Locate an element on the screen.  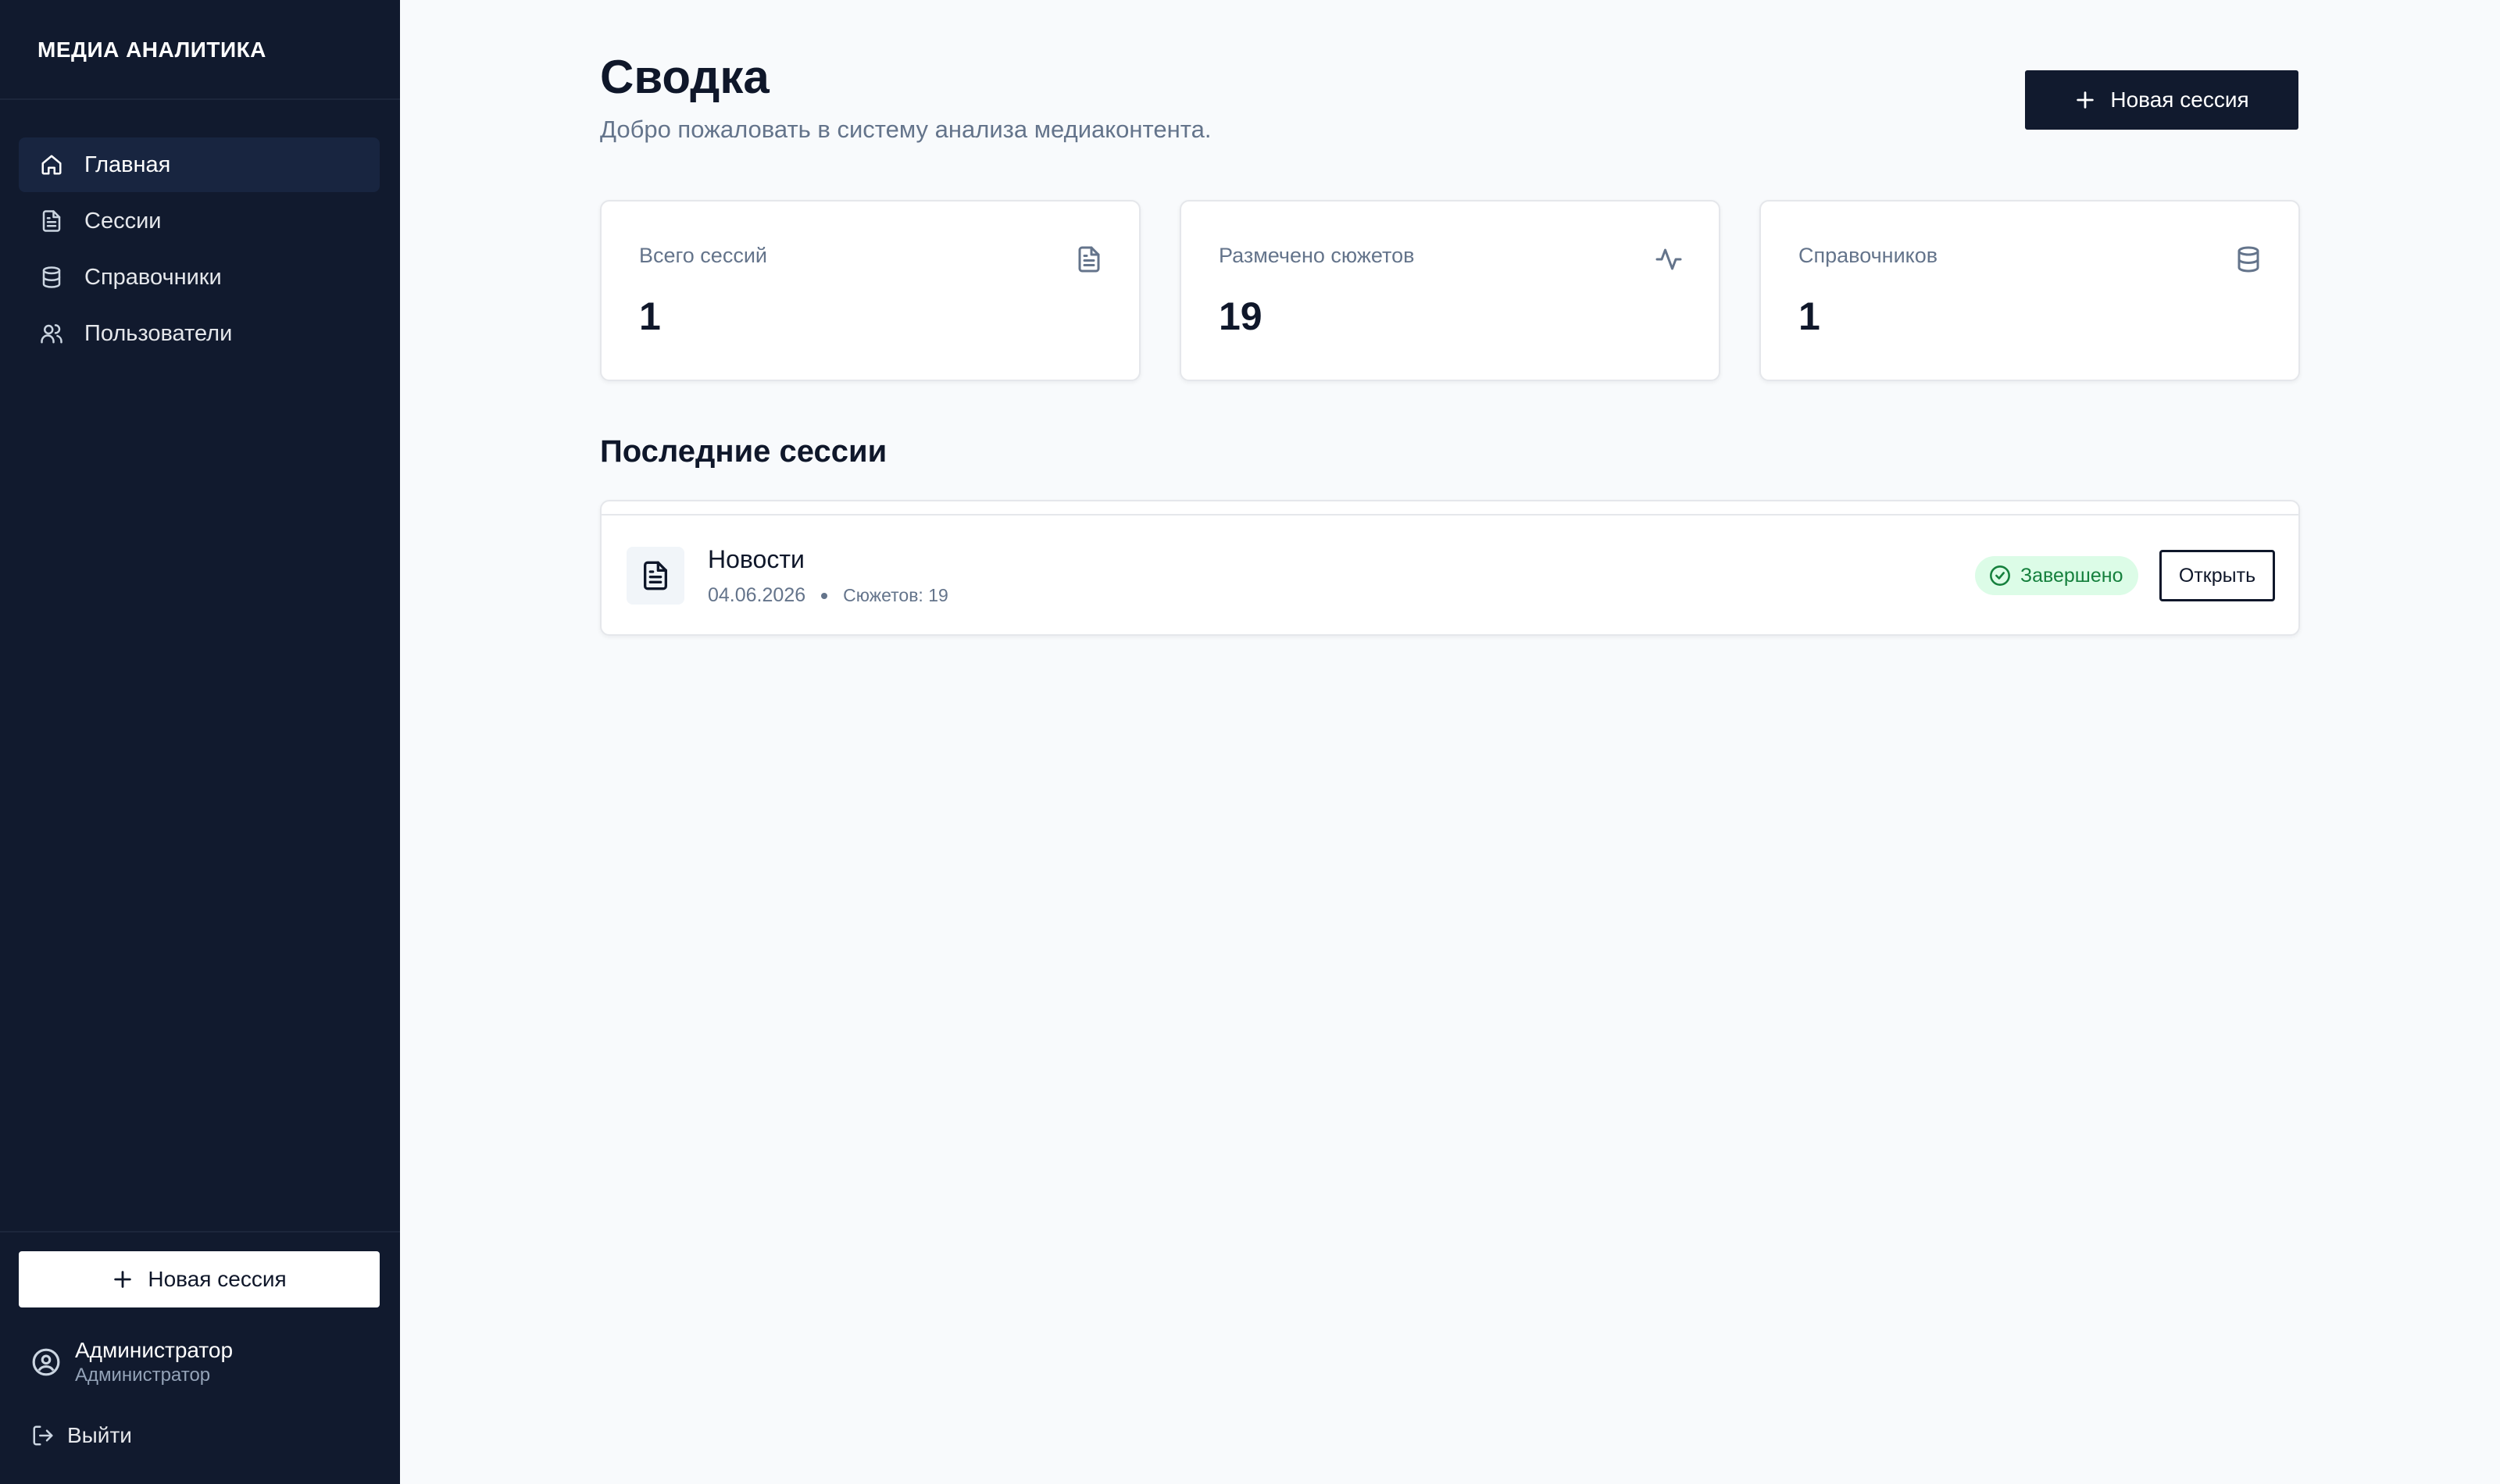
sidebar-item-label: Справочники is located at coordinates (153, 277).